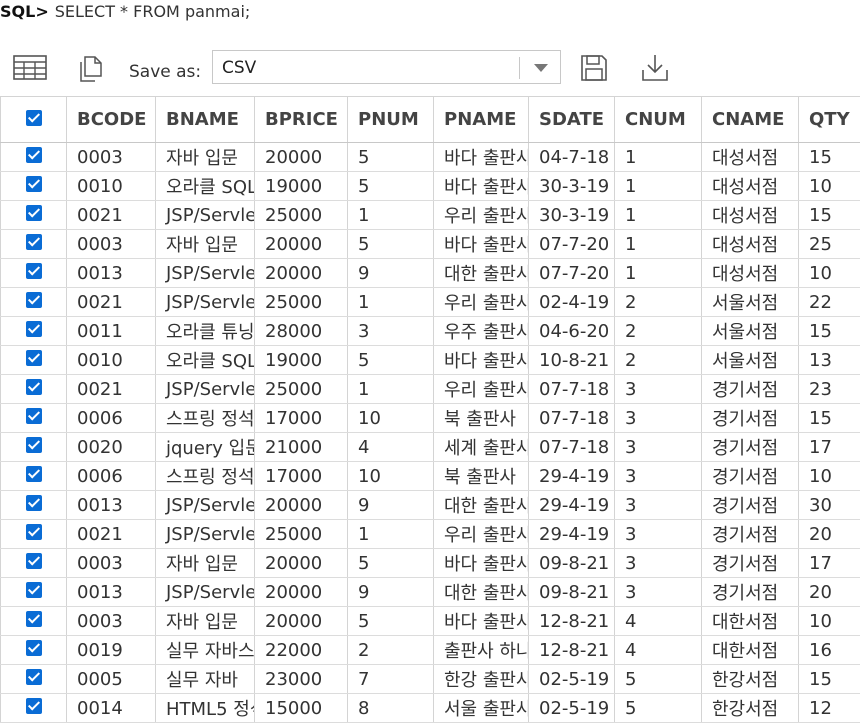  What do you see at coordinates (571, 119) in the screenshot?
I see `column-header-sdate: SDATE` at bounding box center [571, 119].